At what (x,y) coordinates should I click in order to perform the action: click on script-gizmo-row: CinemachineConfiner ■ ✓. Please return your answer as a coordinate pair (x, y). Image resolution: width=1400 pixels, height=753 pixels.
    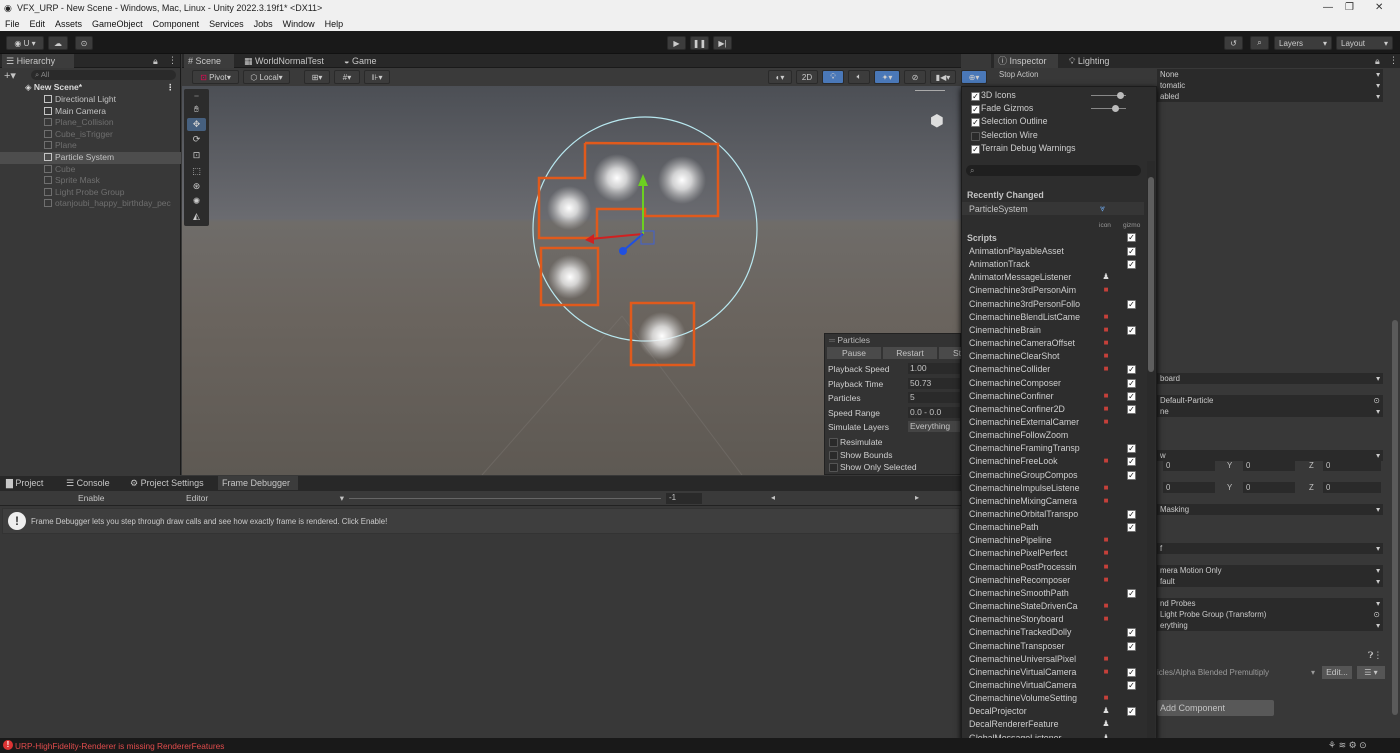
    Looking at the image, I should click on (1053, 396).